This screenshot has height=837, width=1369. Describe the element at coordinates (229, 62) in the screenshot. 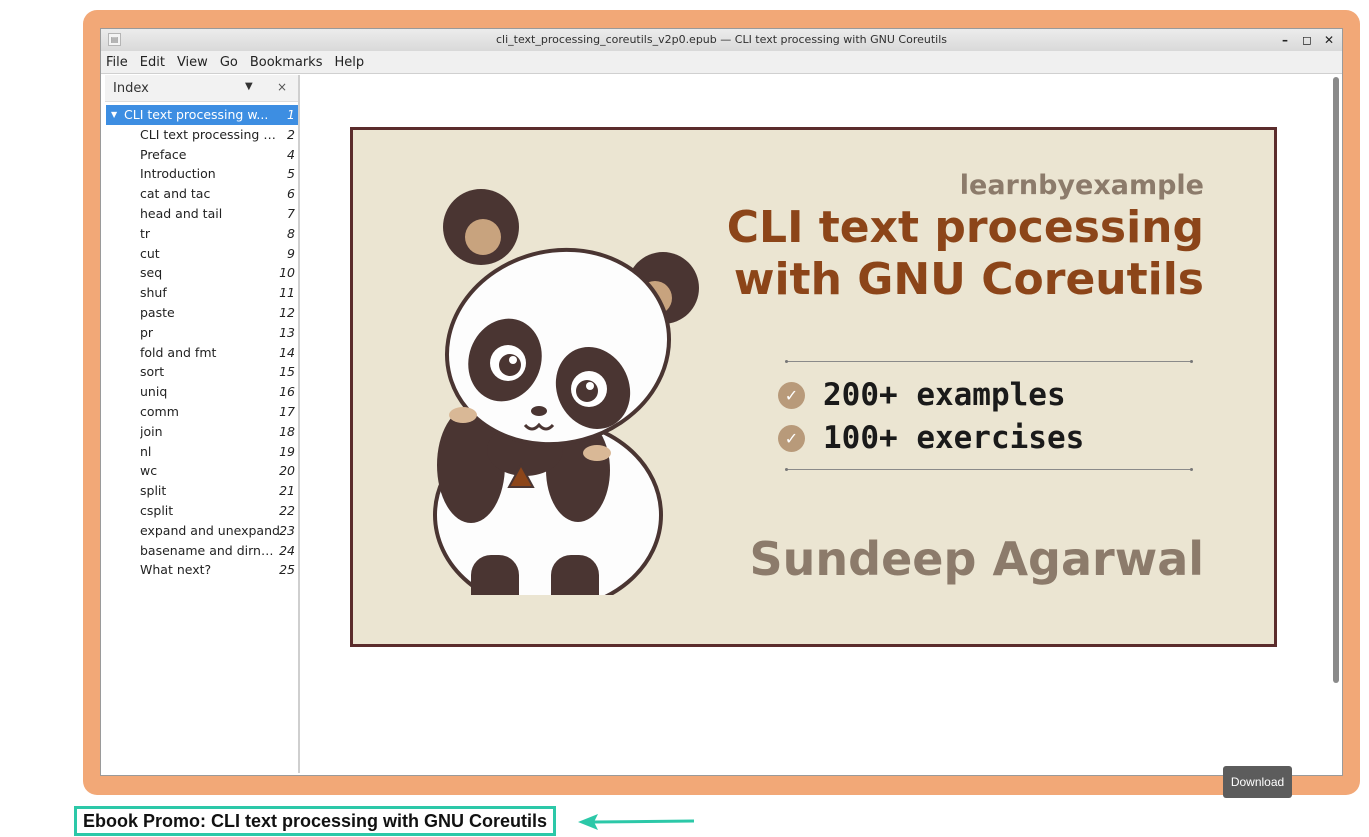

I see `menu-go: Go` at that location.